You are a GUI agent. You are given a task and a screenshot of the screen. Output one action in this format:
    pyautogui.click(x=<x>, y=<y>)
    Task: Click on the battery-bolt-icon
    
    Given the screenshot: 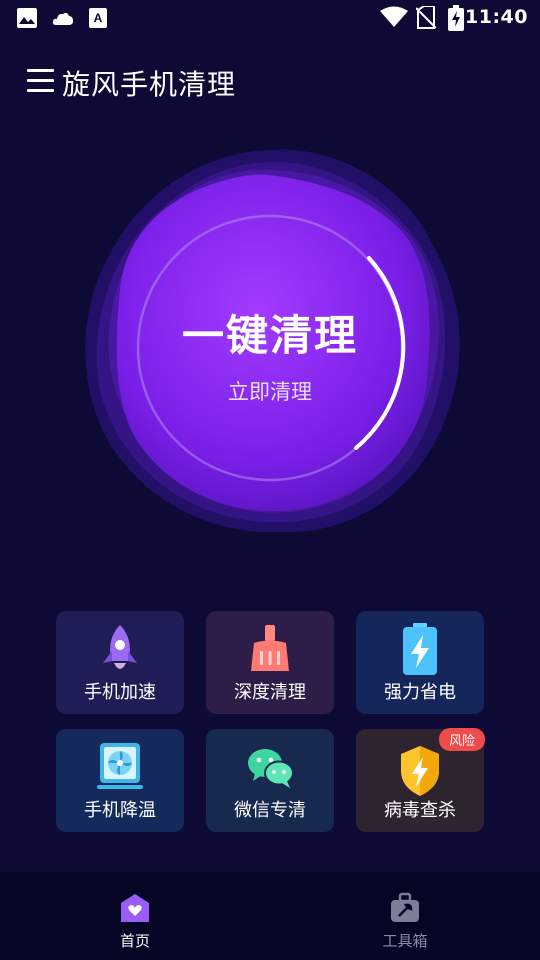 What is the action you would take?
    pyautogui.click(x=420, y=649)
    